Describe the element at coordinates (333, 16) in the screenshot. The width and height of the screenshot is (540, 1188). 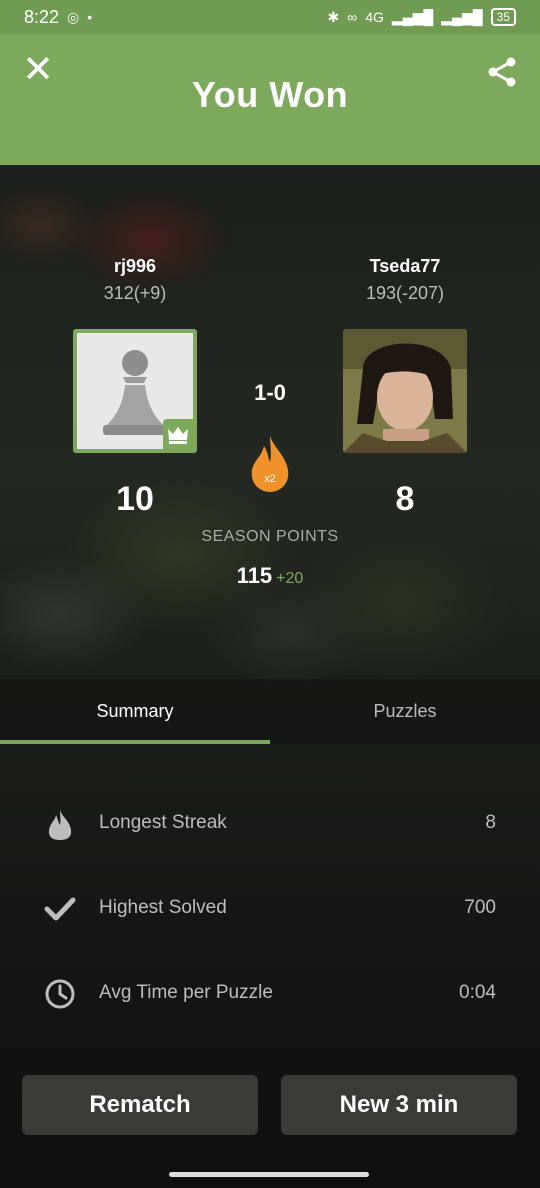
I see `bluetooth-icon: ✱` at that location.